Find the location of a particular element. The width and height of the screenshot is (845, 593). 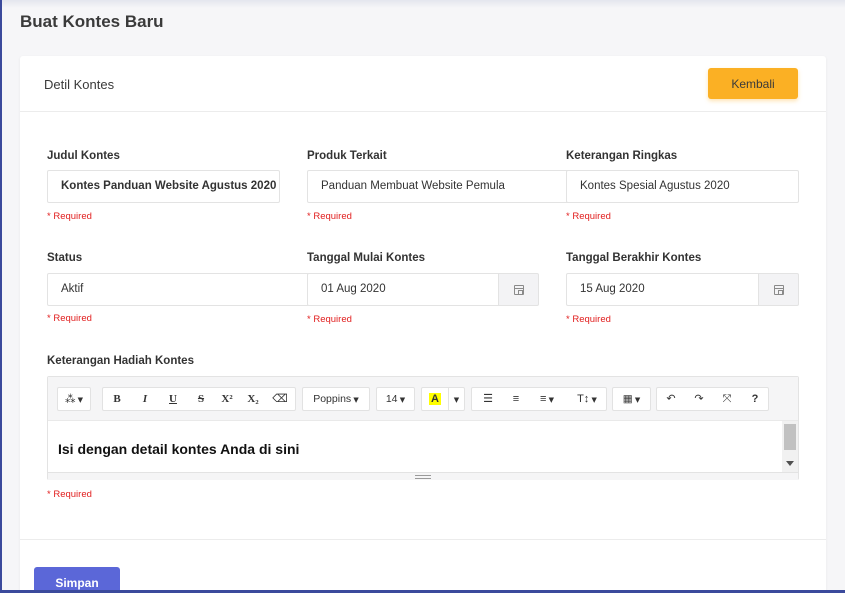

ringkas-required: * Required is located at coordinates (588, 216).